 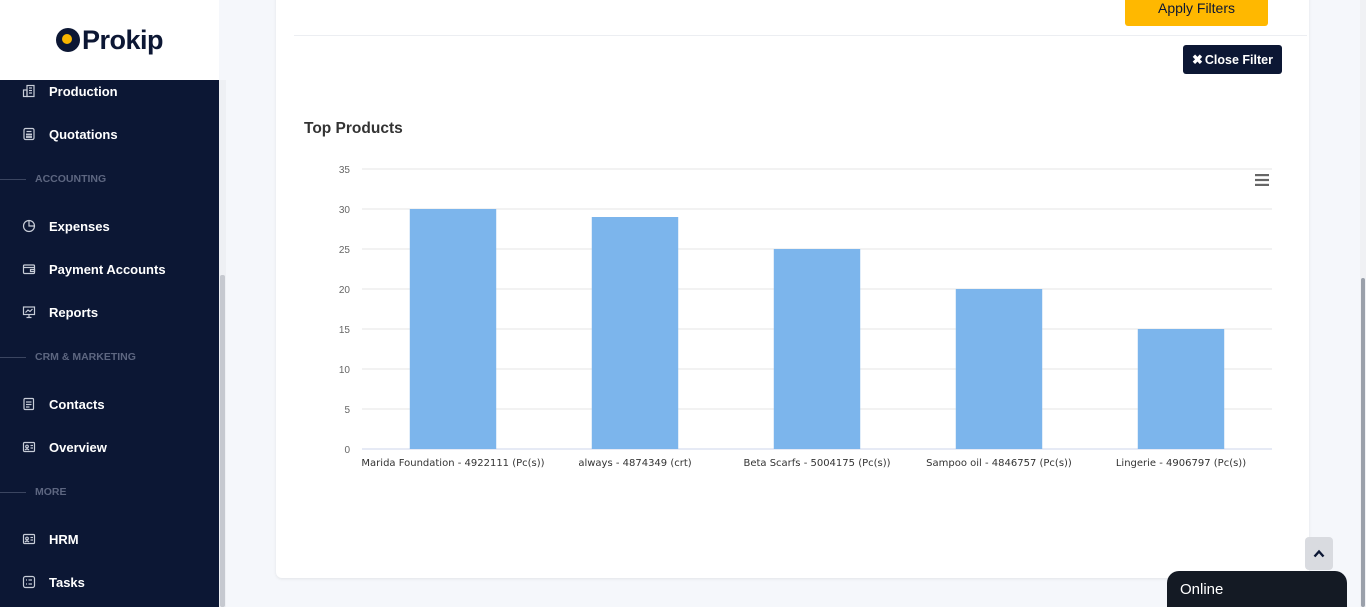 What do you see at coordinates (345, 330) in the screenshot?
I see `y-tick-label: 15` at bounding box center [345, 330].